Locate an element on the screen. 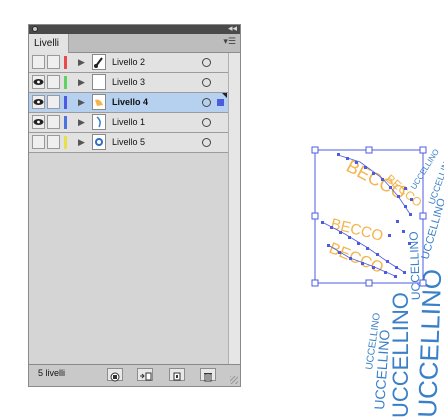 The width and height of the screenshot is (444, 419). blue-text-1: UCCELLINO is located at coordinates (400, 355).